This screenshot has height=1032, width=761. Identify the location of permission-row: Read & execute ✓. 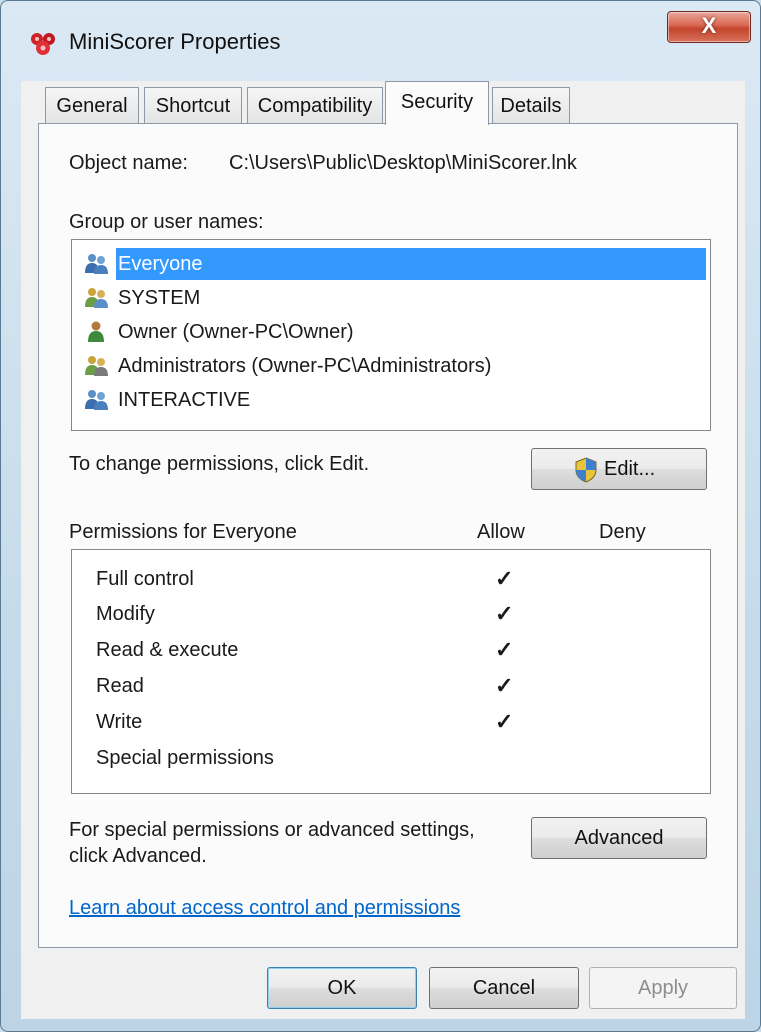
(396, 650).